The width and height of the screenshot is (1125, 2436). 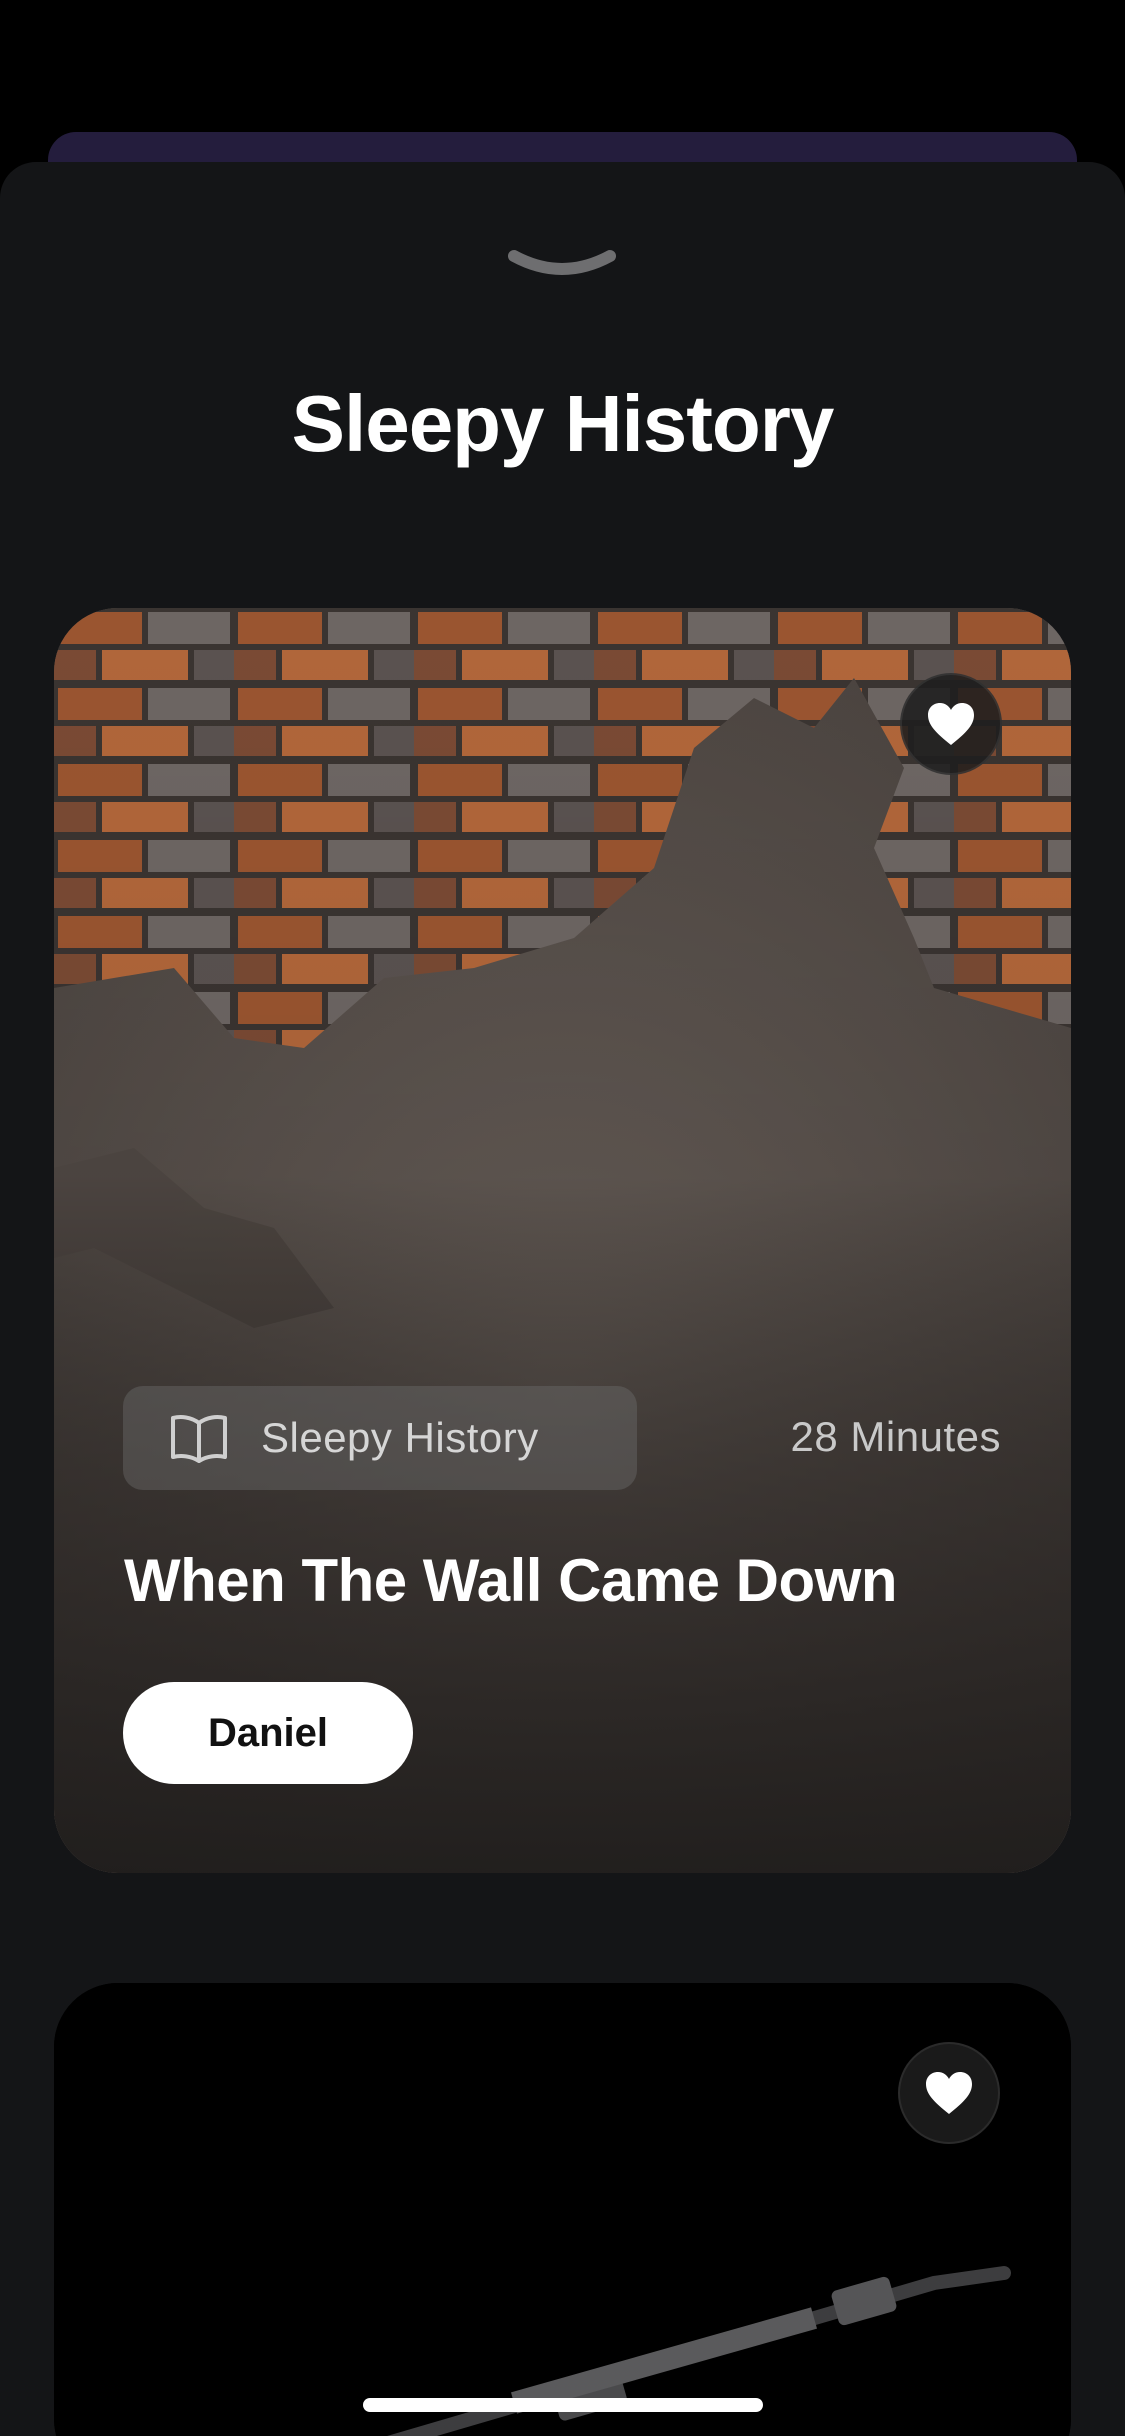 I want to click on category-chip: Sleepy History, so click(x=380, y=1438).